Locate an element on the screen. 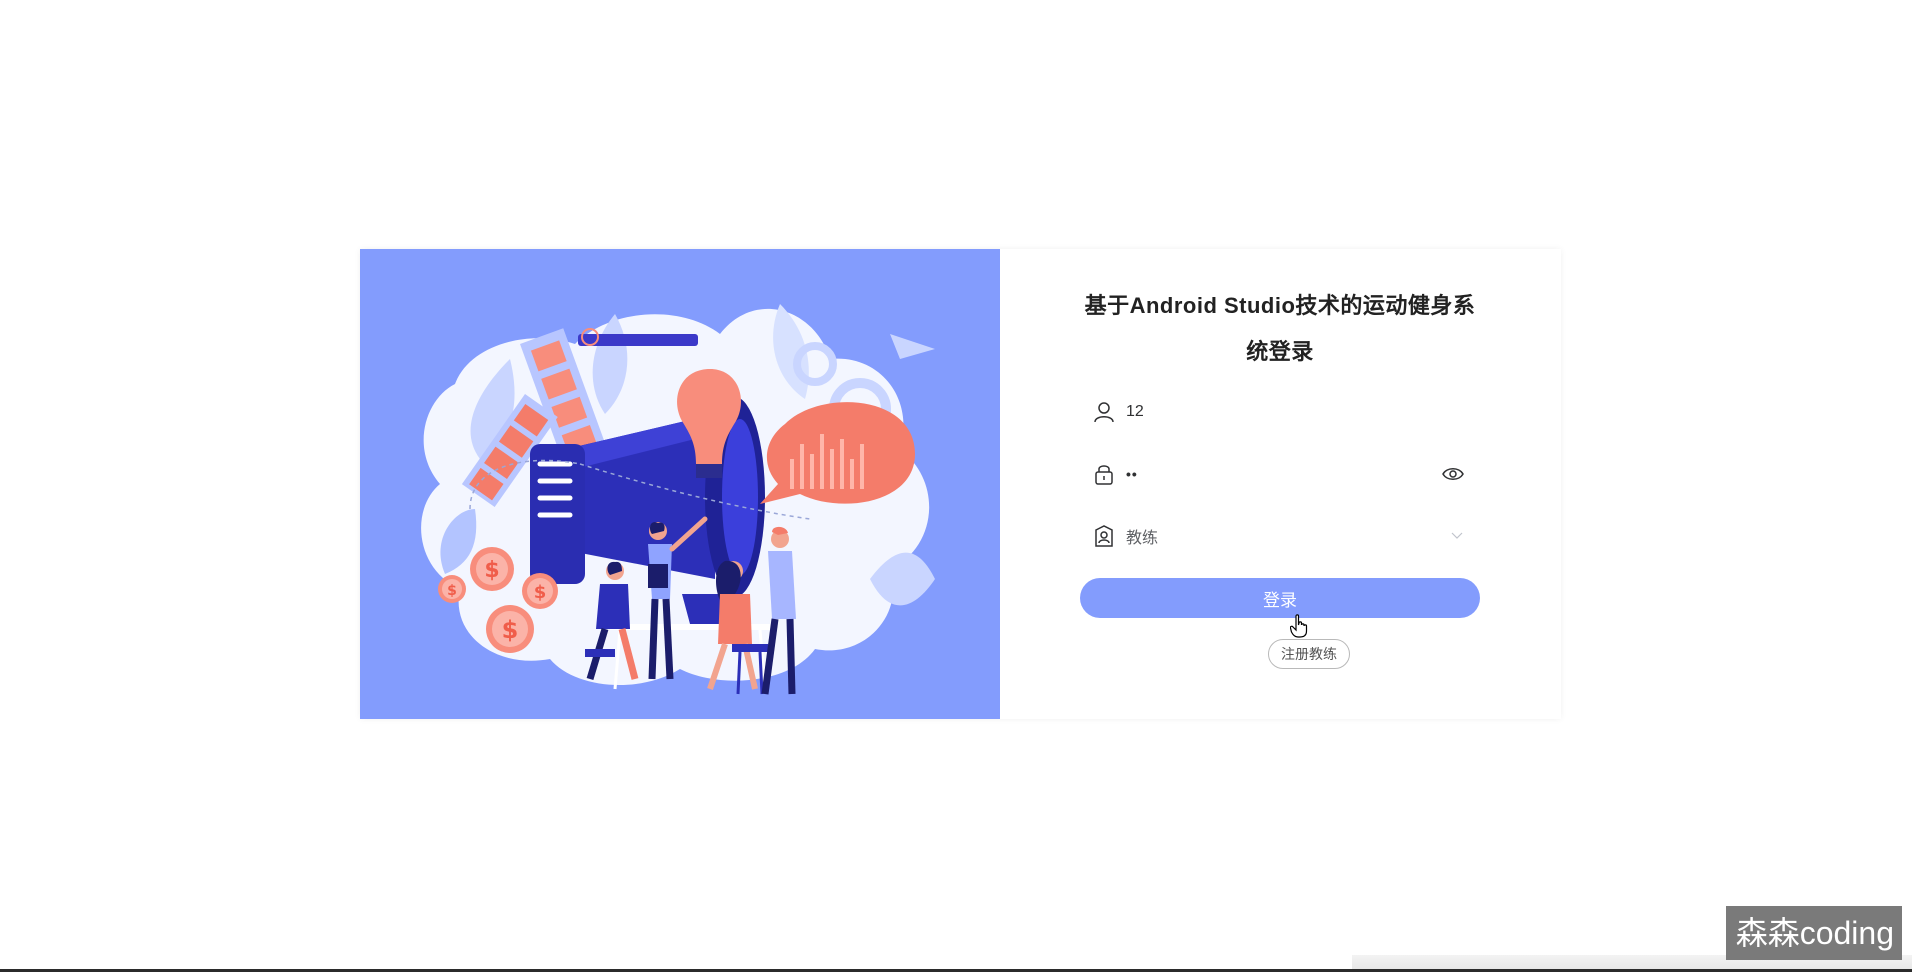 The width and height of the screenshot is (1912, 972). user-icon is located at coordinates (1104, 412).